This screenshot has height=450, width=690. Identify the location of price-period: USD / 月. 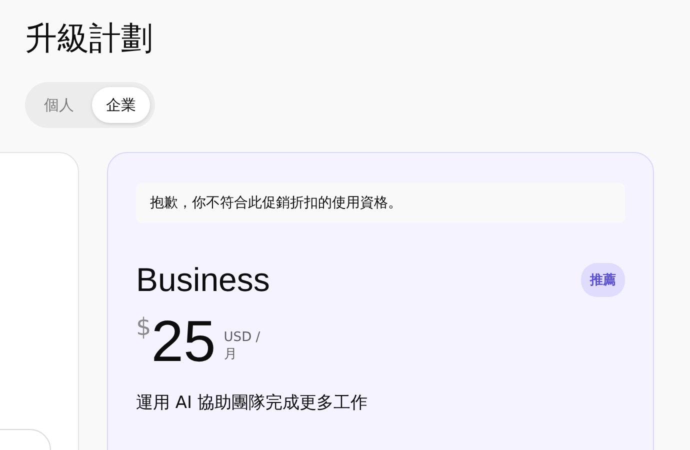
(243, 346).